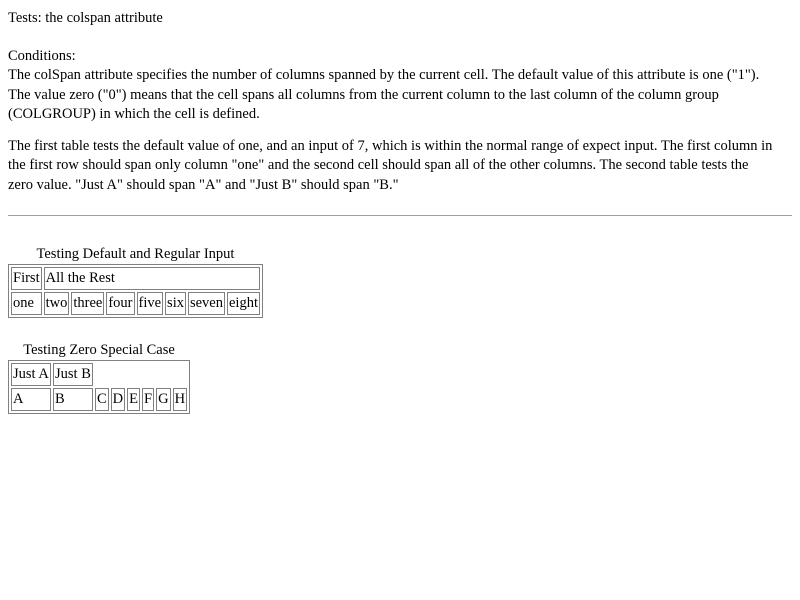 The image size is (800, 600). I want to click on table2-caption: Testing Zero Special Case, so click(99, 350).